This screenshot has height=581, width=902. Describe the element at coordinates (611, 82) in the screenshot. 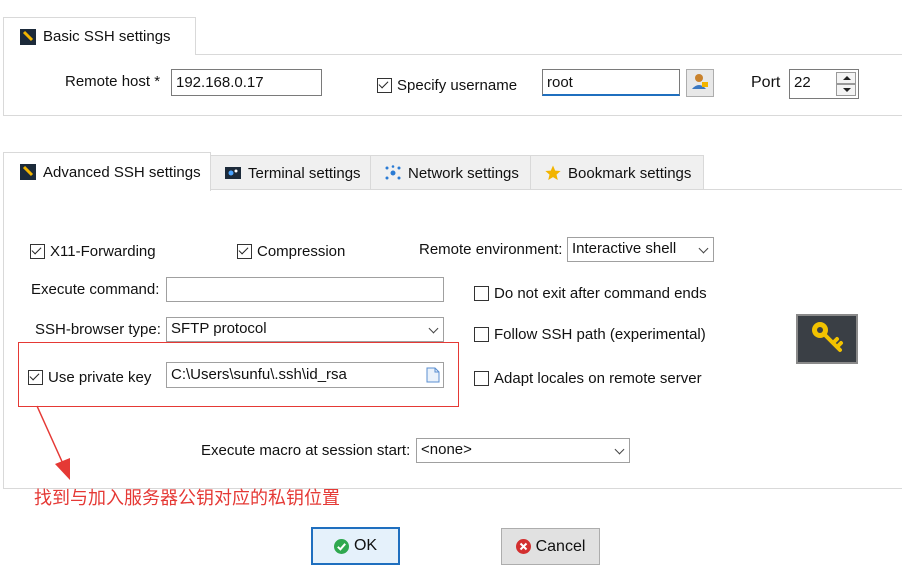

I see `username-input: root` at that location.